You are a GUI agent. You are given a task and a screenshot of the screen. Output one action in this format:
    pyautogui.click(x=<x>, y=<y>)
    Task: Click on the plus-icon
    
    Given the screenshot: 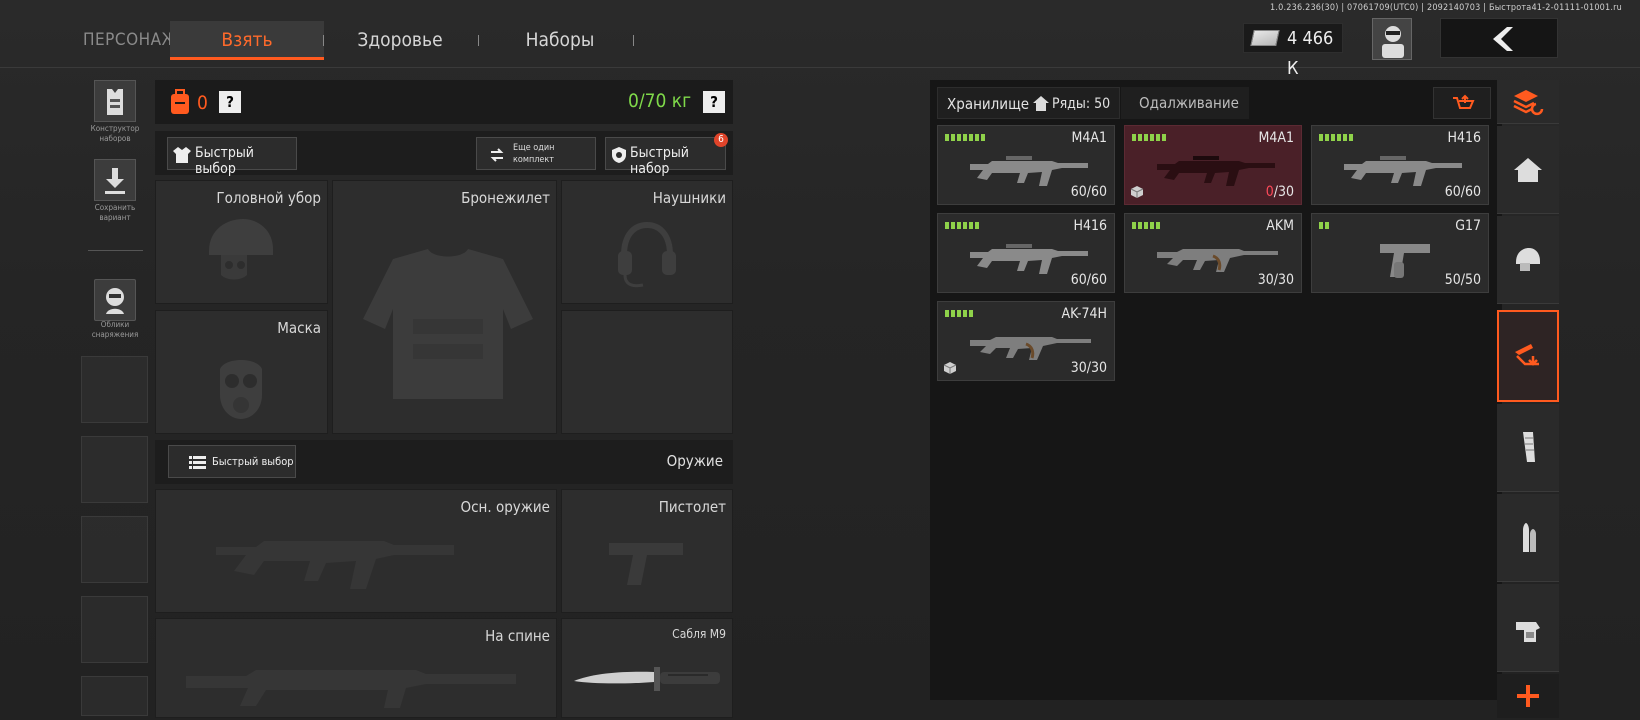 What is the action you would take?
    pyautogui.click(x=1528, y=696)
    